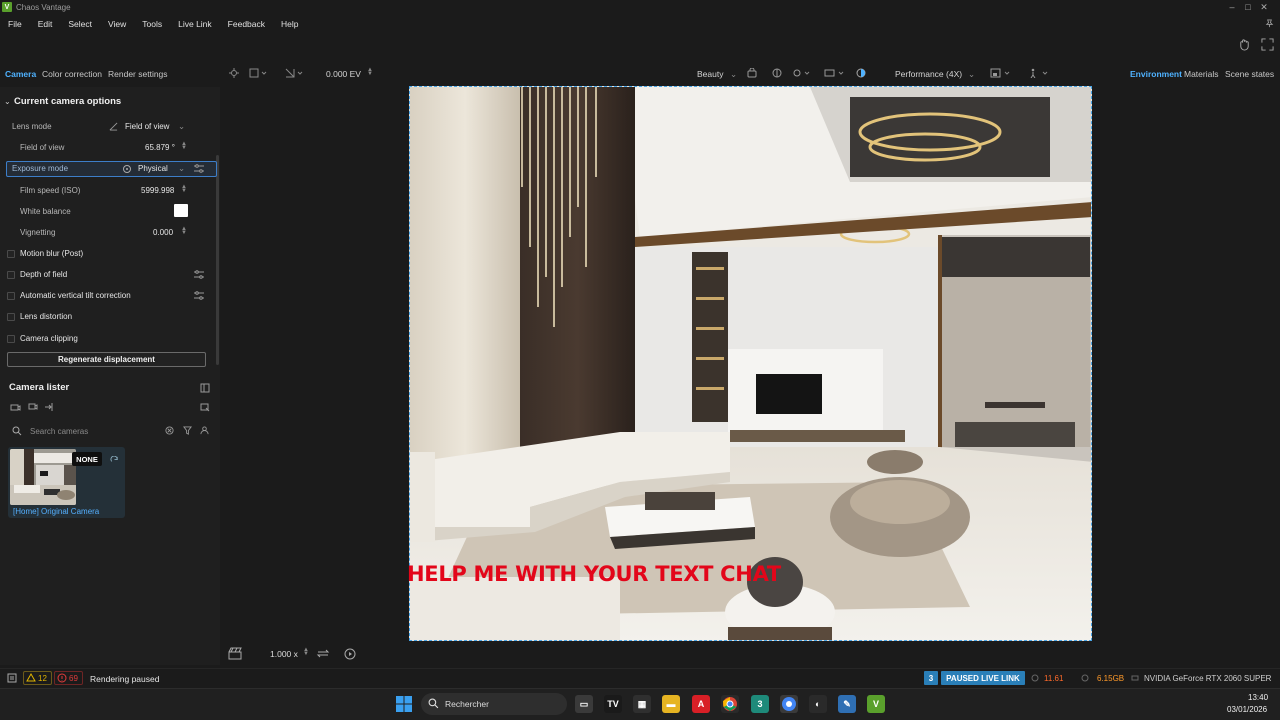  Describe the element at coordinates (217, 260) in the screenshot. I see `left-panel-scrollbar` at that location.